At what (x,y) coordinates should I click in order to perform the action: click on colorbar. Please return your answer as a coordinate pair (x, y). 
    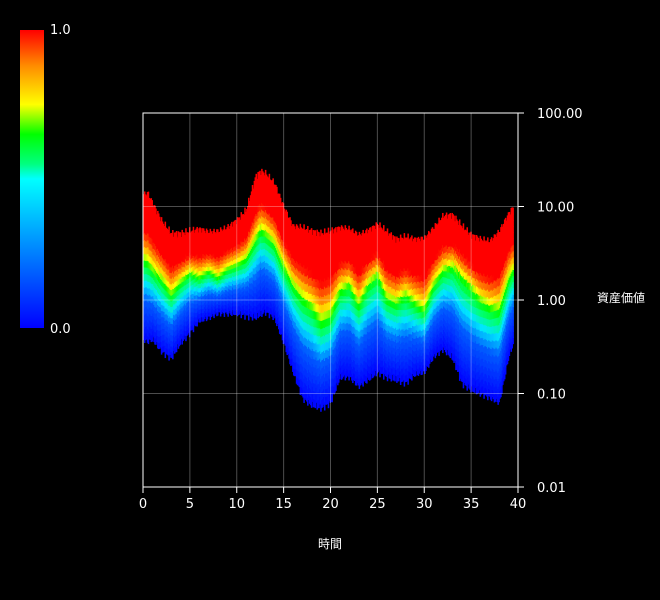
    Looking at the image, I should click on (32, 179).